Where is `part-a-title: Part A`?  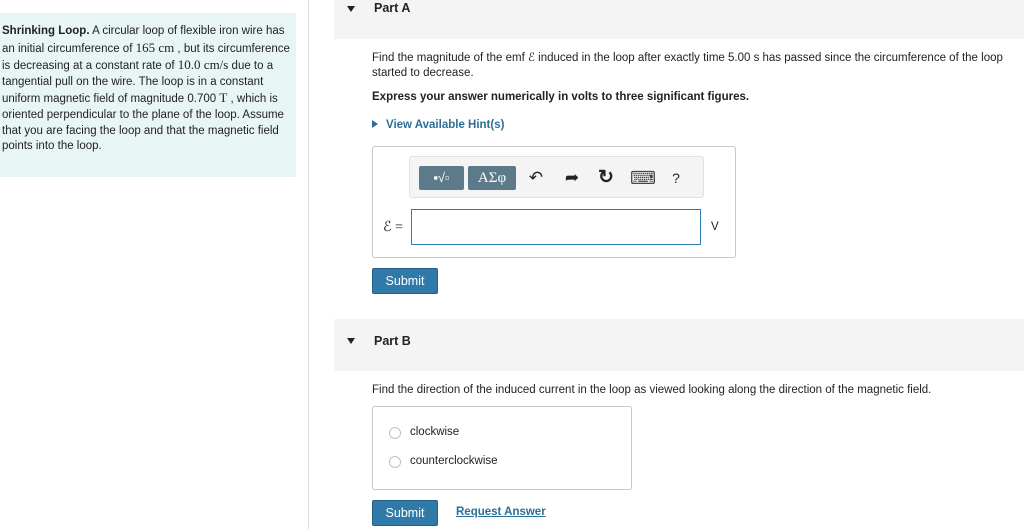 part-a-title: Part A is located at coordinates (392, 8).